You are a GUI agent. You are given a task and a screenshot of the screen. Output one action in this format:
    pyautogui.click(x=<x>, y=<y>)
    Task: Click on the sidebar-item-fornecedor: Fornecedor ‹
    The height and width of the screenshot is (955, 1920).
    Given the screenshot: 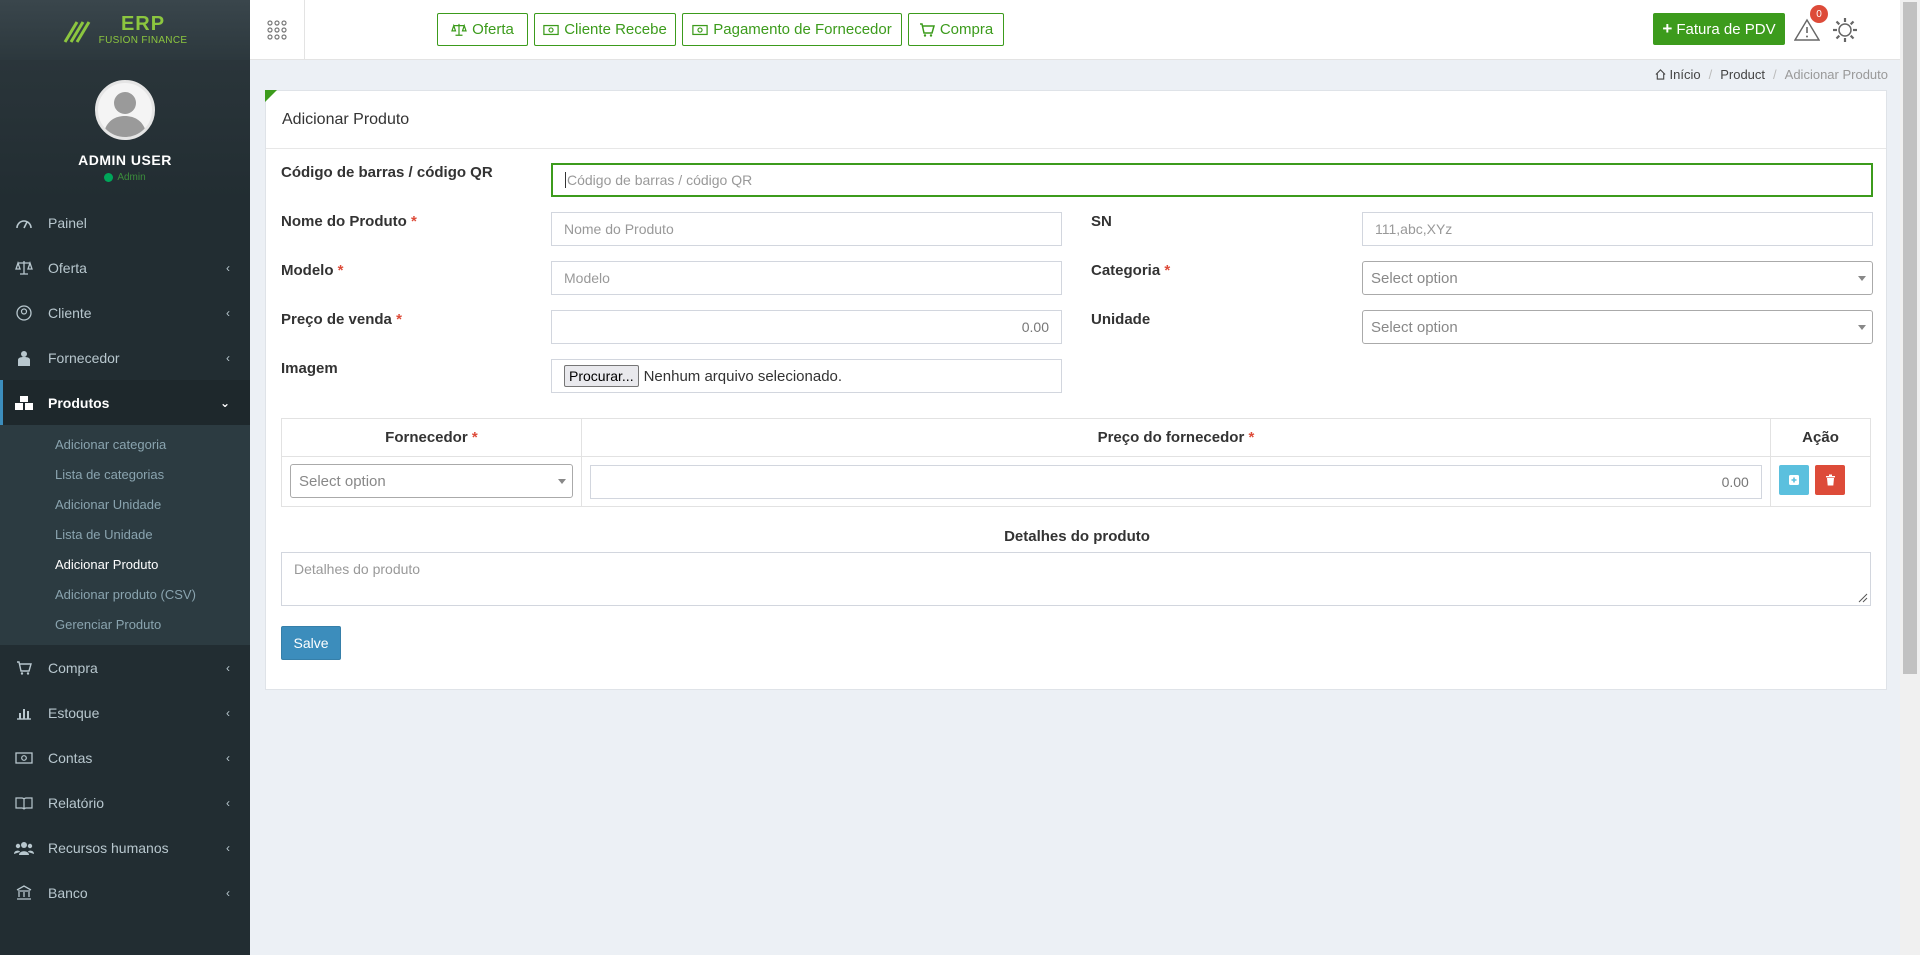 What is the action you would take?
    pyautogui.click(x=125, y=357)
    